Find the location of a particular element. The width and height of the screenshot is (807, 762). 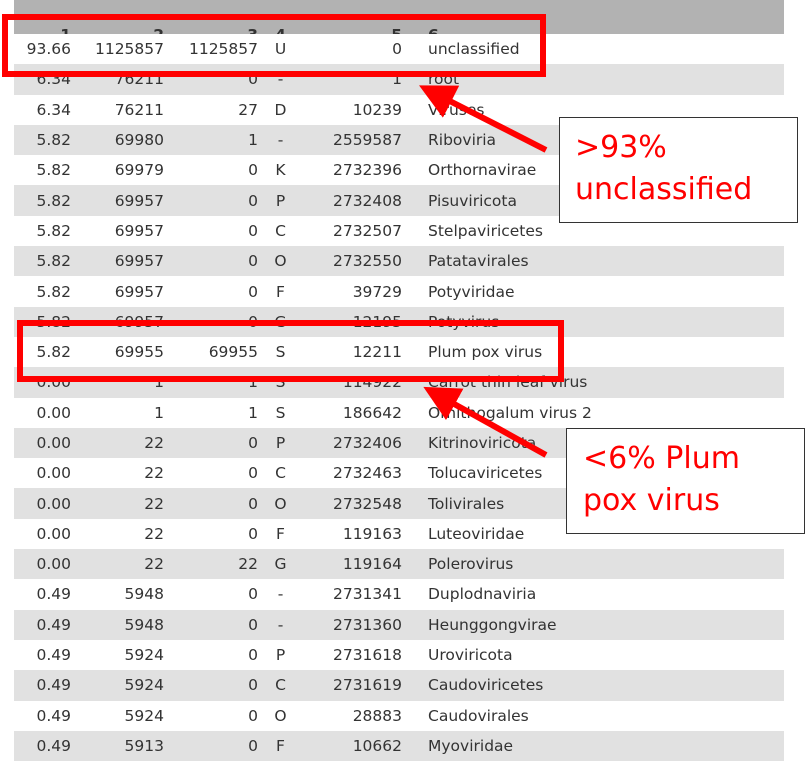

highlight-plum-pox-row is located at coordinates (290, 351).